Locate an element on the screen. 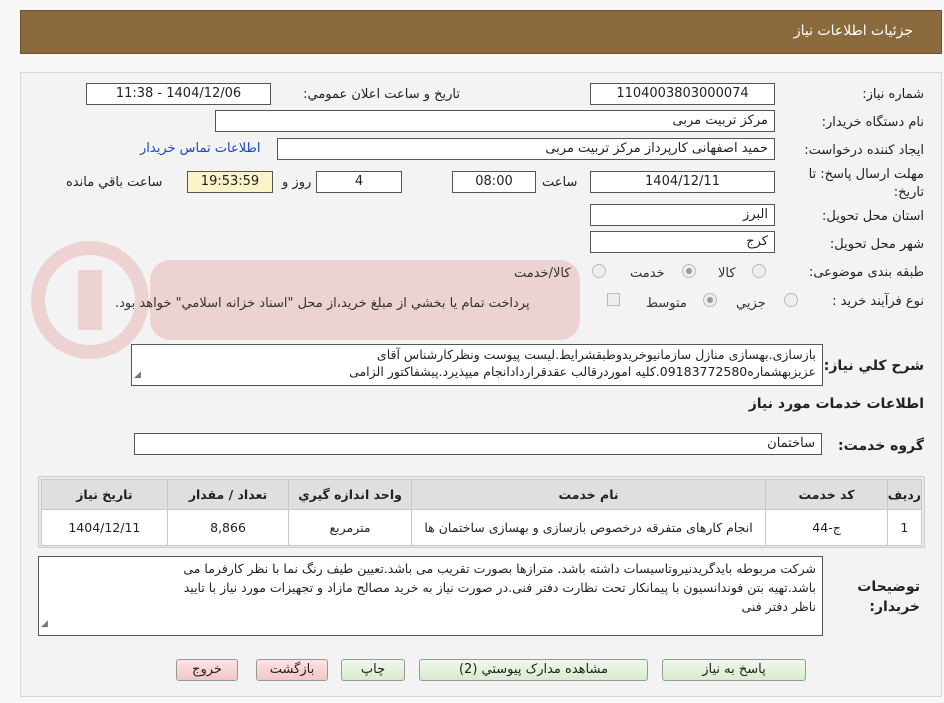  need-number-field: 1104003803000074 is located at coordinates (682, 94).